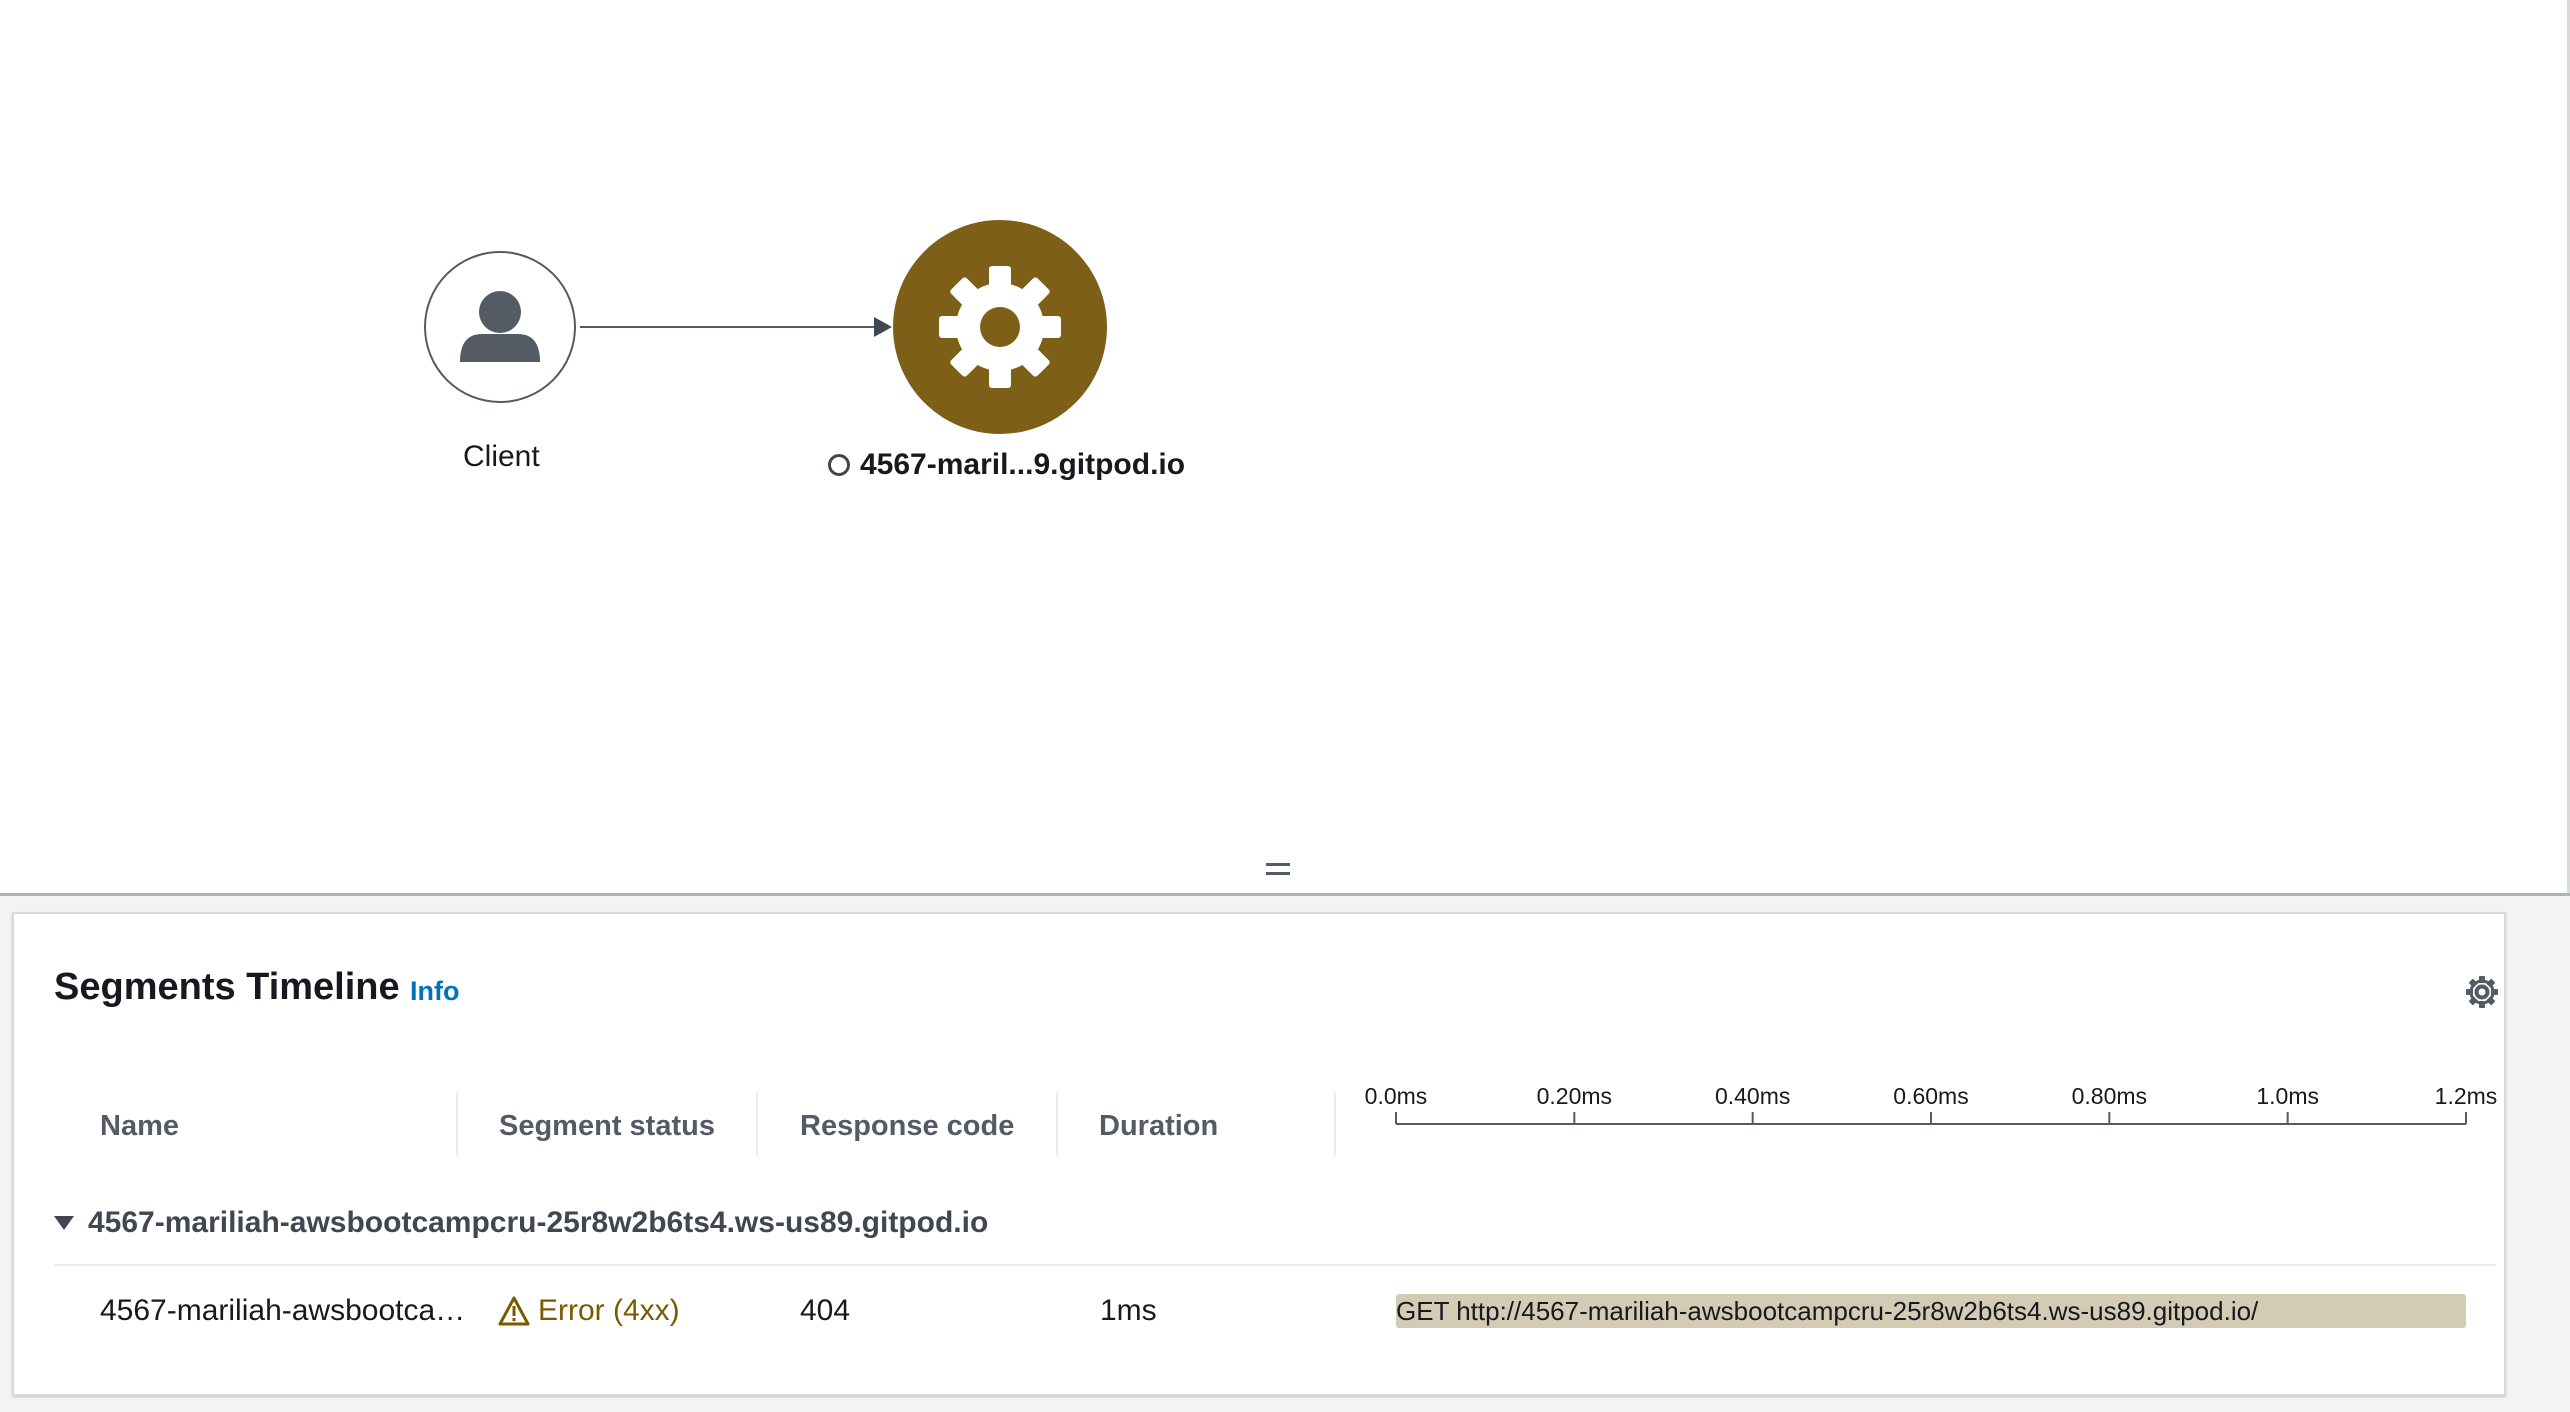 This screenshot has width=2570, height=1412. Describe the element at coordinates (1275, 1265) in the screenshot. I see `row-divider` at that location.